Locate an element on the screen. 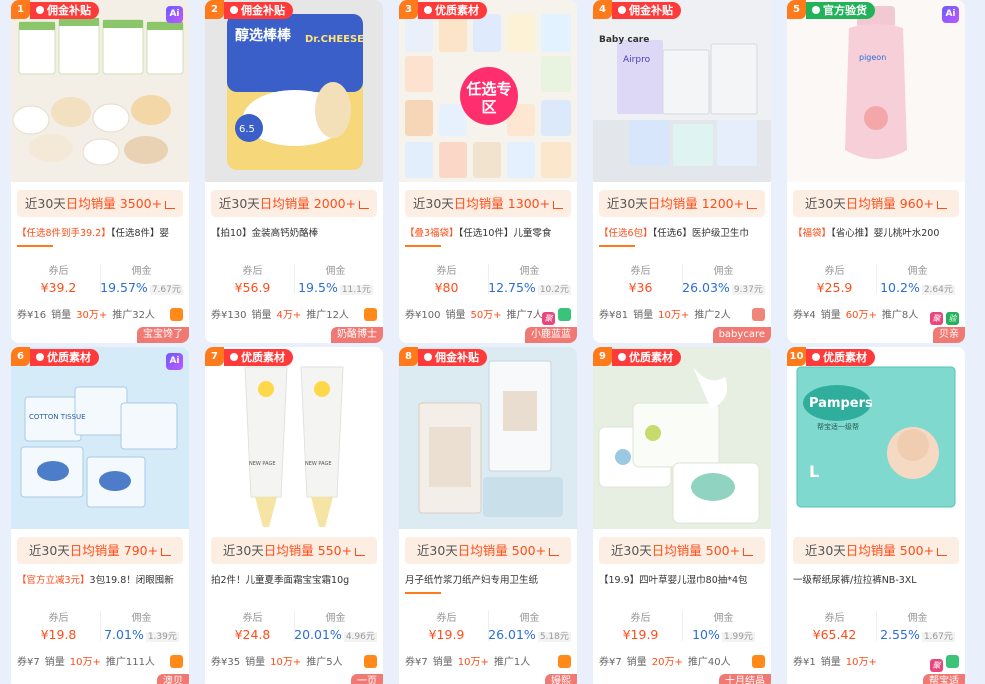 The image size is (985, 684). svg-text: Pampers is located at coordinates (841, 403).